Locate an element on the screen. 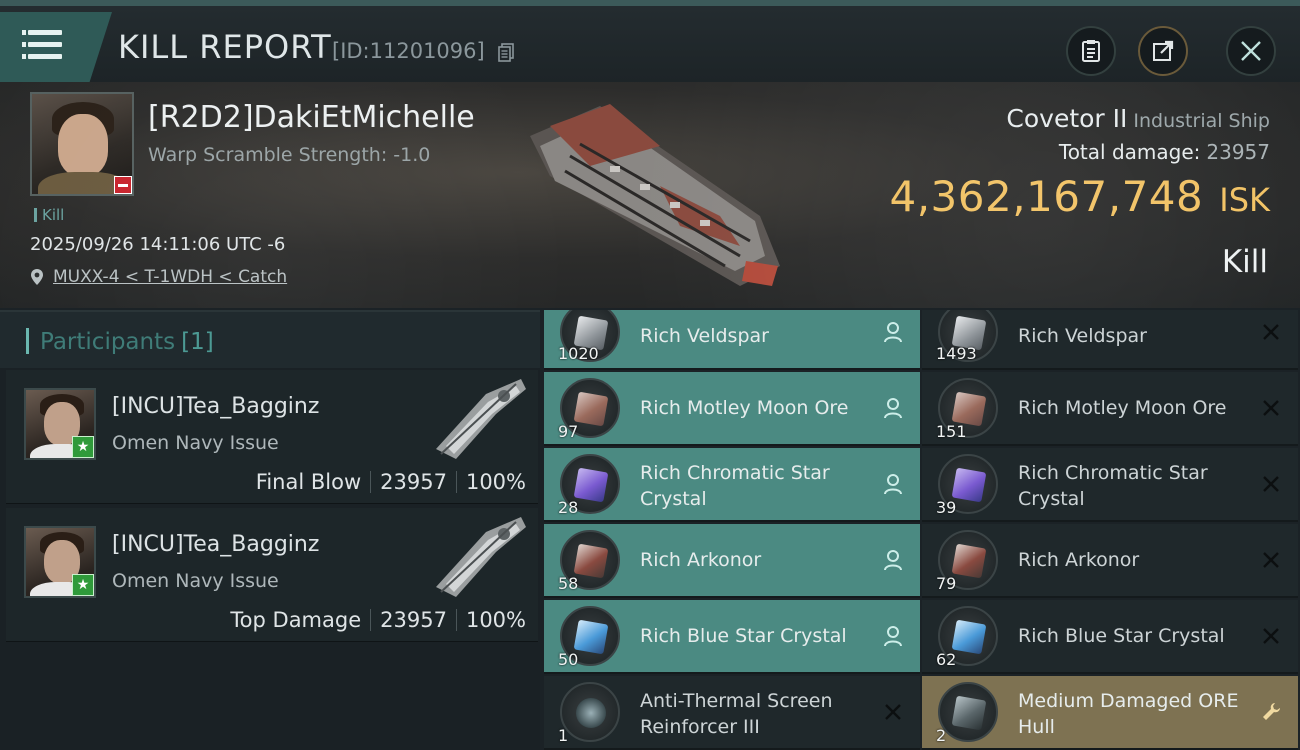  hamburger-icon is located at coordinates (42, 32).